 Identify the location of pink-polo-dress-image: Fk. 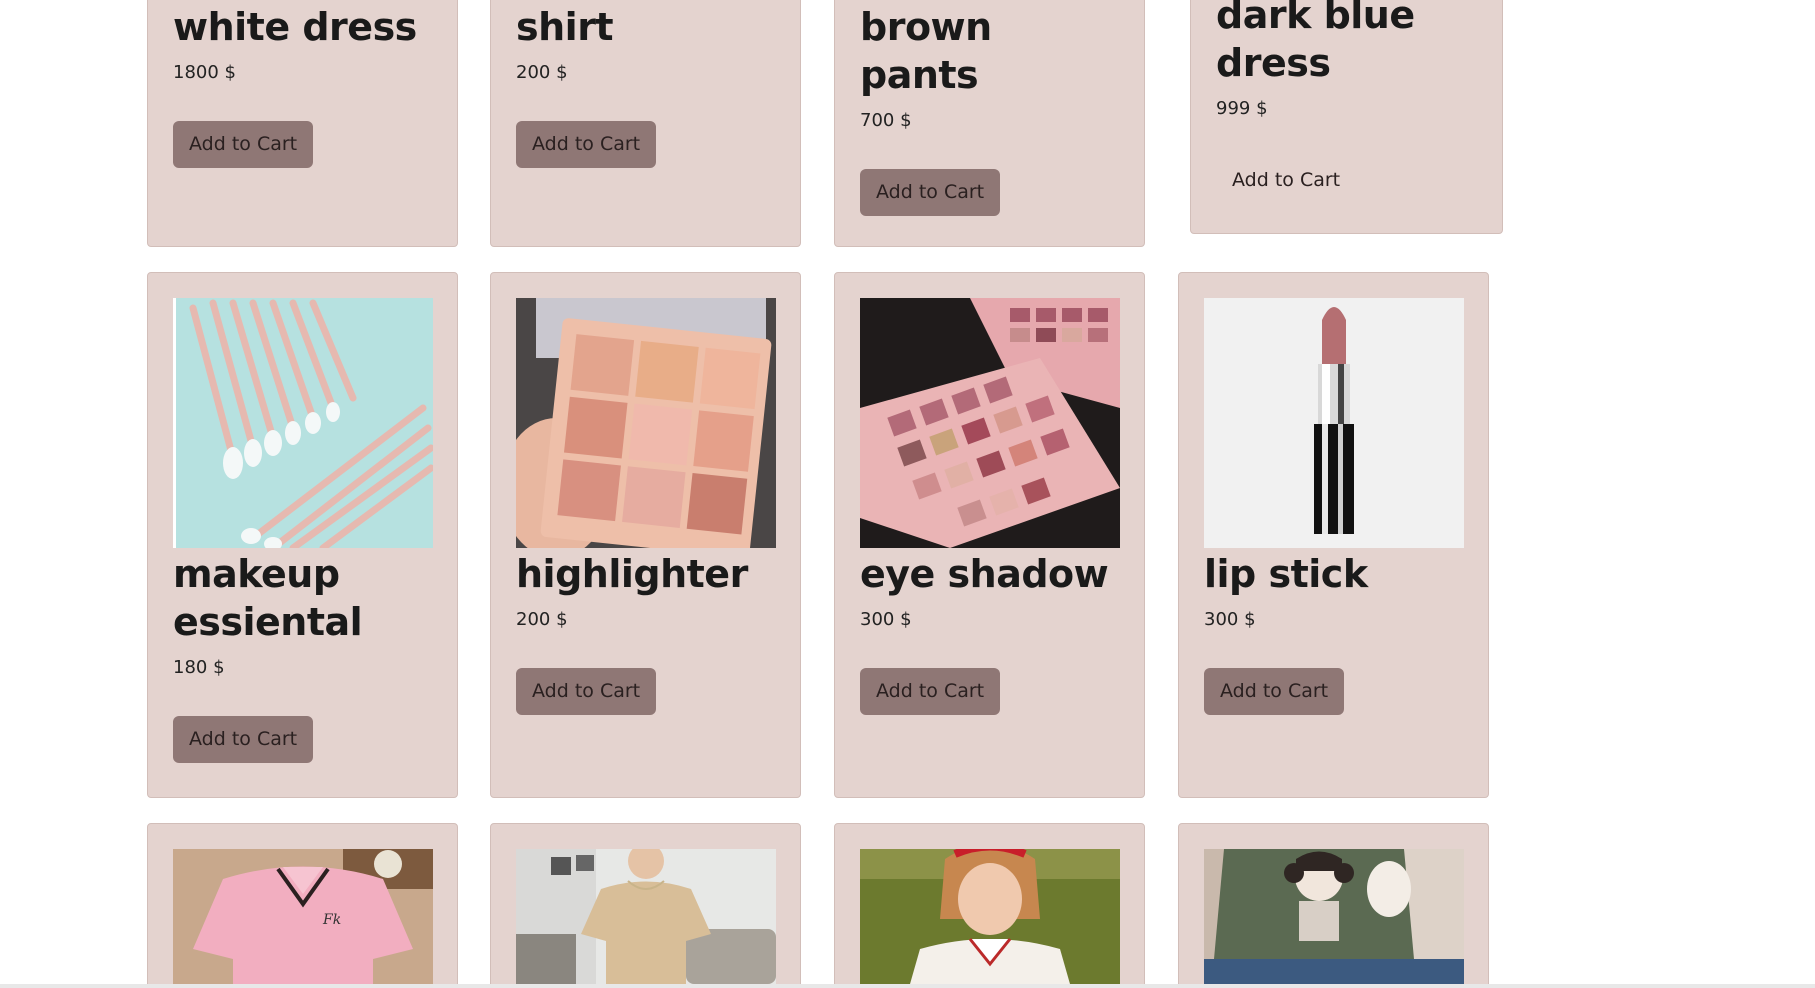
(303, 916).